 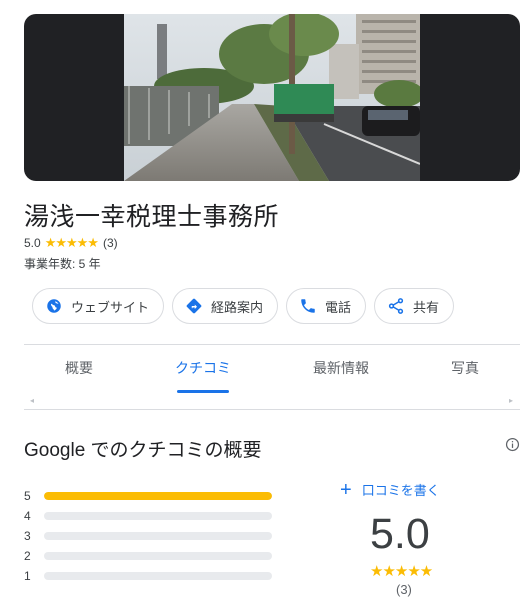 What do you see at coordinates (400, 490) in the screenshot?
I see `write-review-label: 口コミを書く` at bounding box center [400, 490].